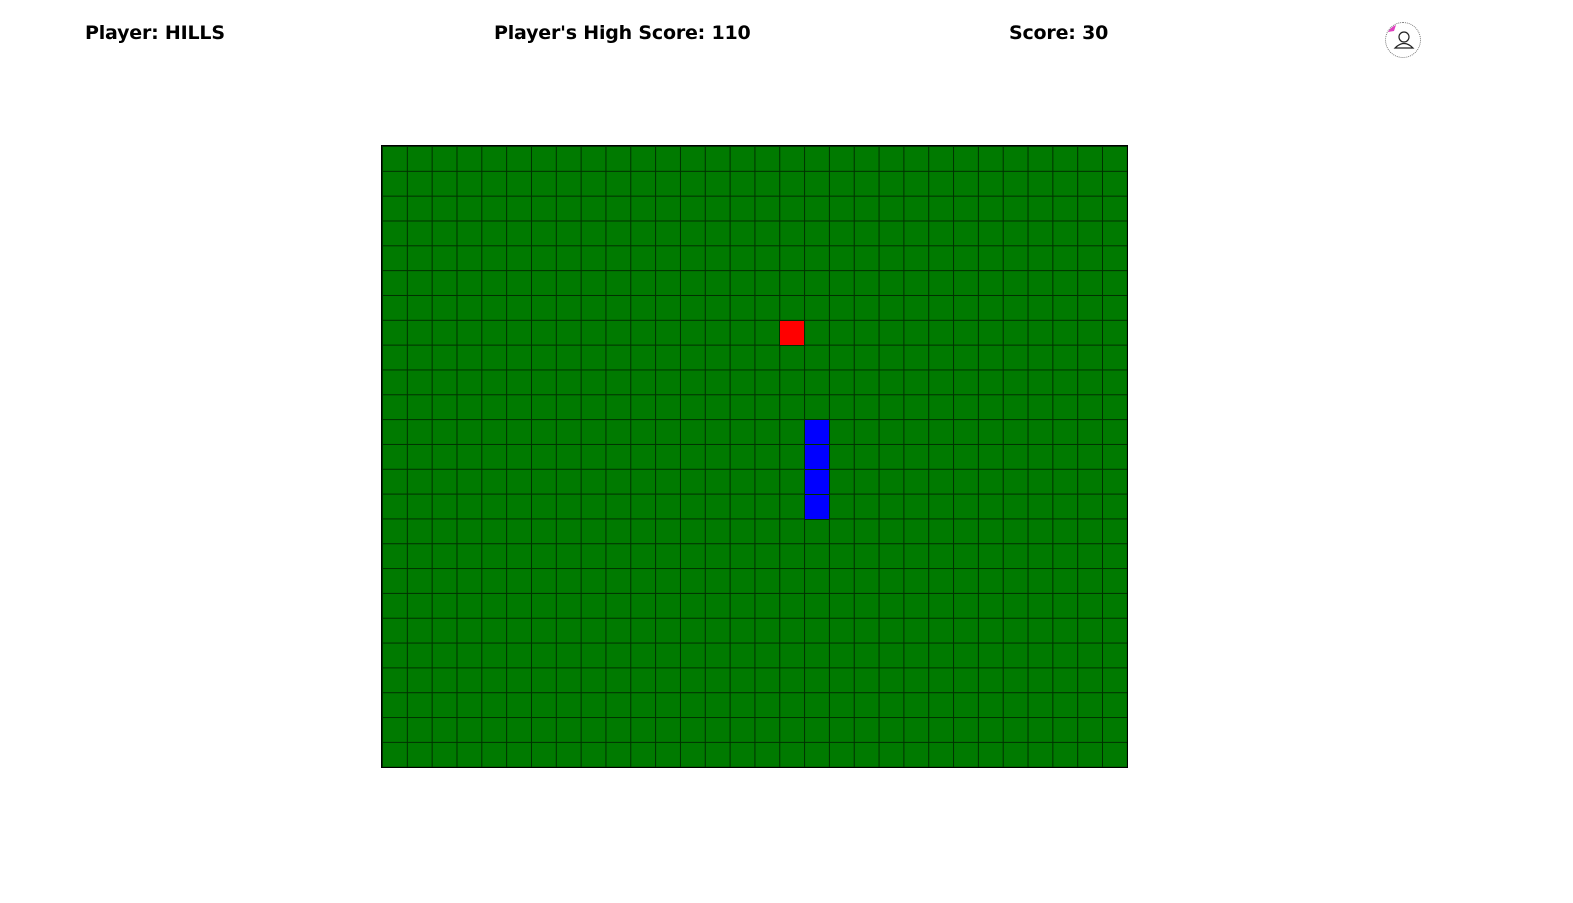  What do you see at coordinates (1401, 37) in the screenshot?
I see `user-profile-icon` at bounding box center [1401, 37].